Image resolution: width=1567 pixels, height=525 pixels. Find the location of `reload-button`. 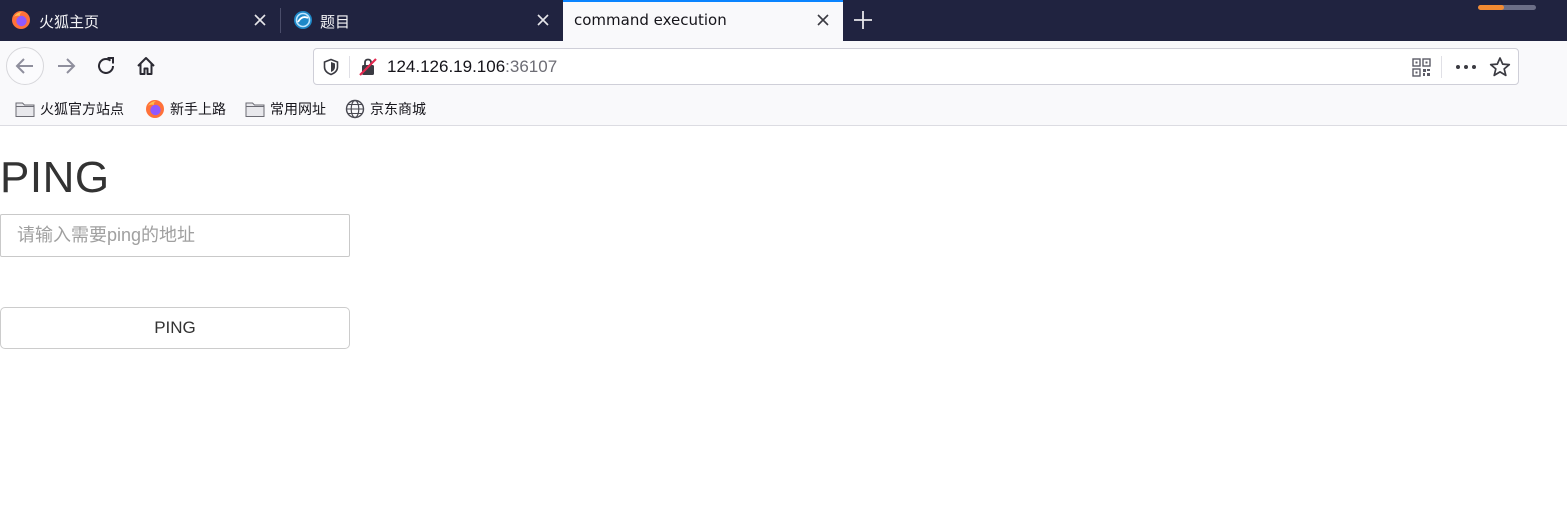

reload-button is located at coordinates (106, 66).